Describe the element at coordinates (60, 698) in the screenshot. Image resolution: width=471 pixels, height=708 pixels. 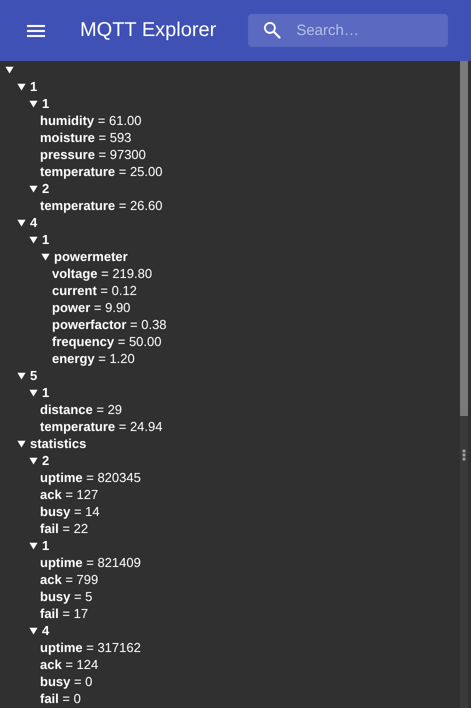
I see `topic-value: fail = 0` at that location.